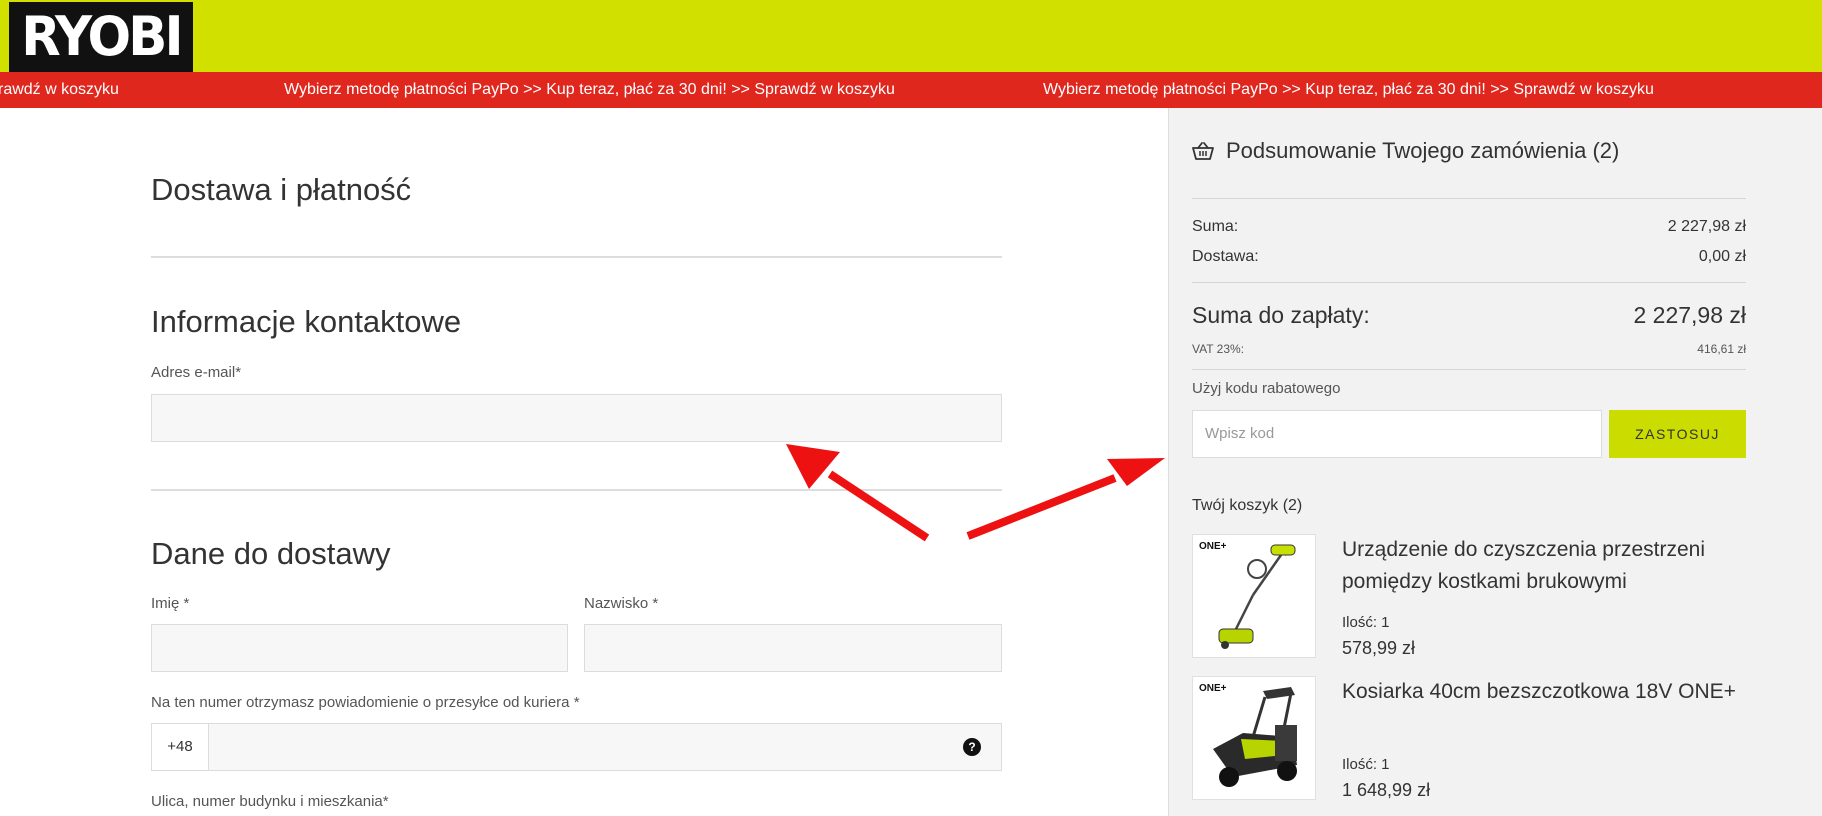  I want to click on ryobi-logo: RYOBI, so click(101, 37).